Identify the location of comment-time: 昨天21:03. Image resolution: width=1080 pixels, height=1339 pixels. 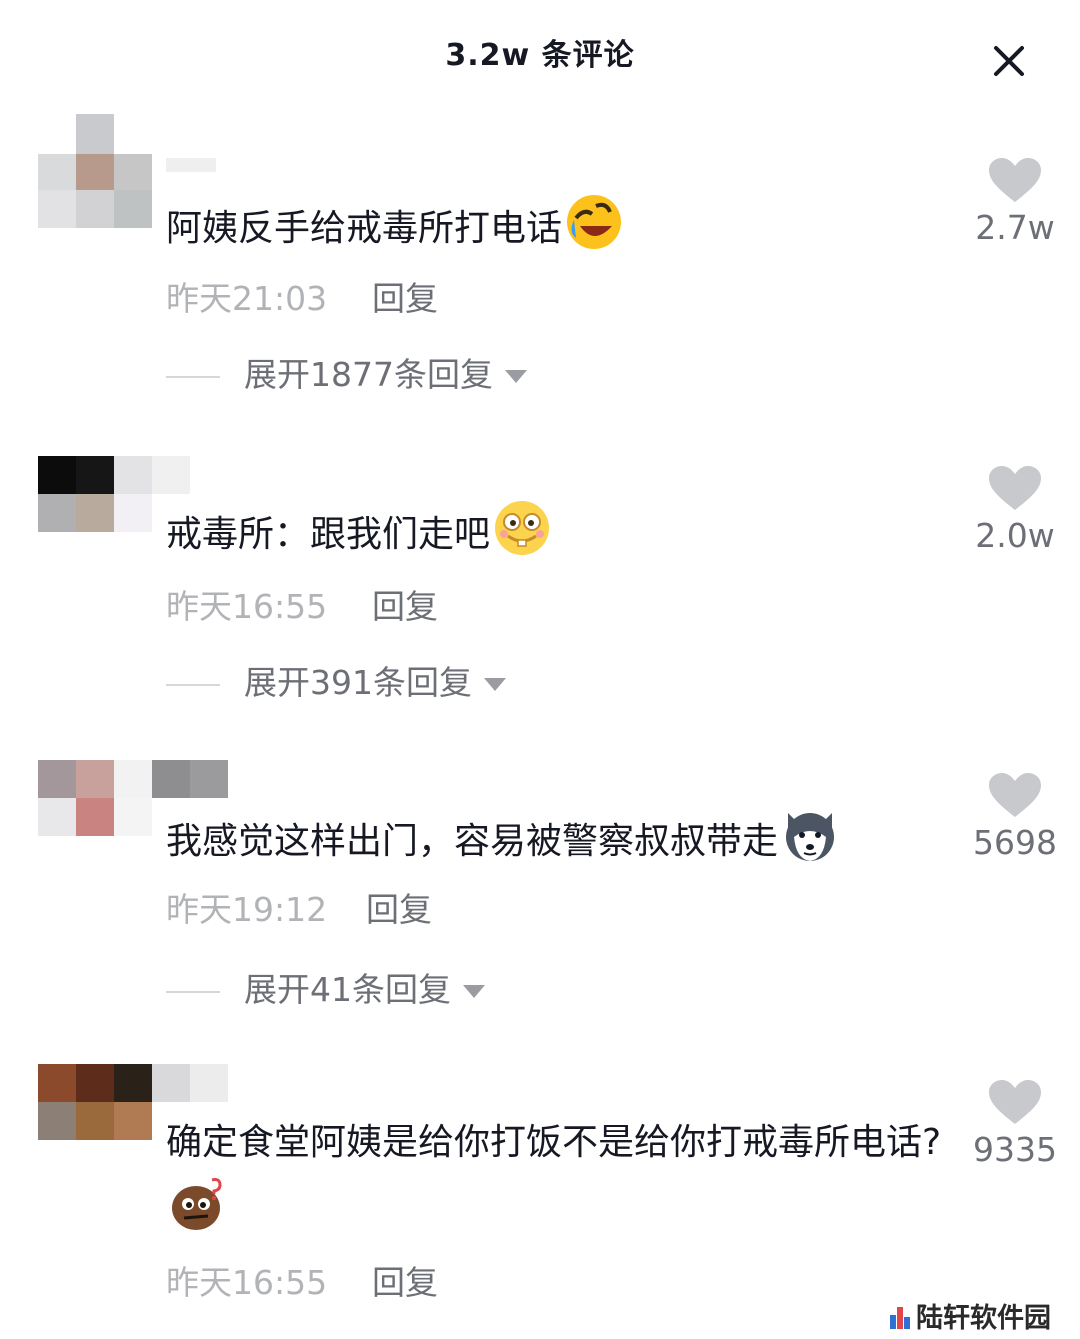
(247, 298).